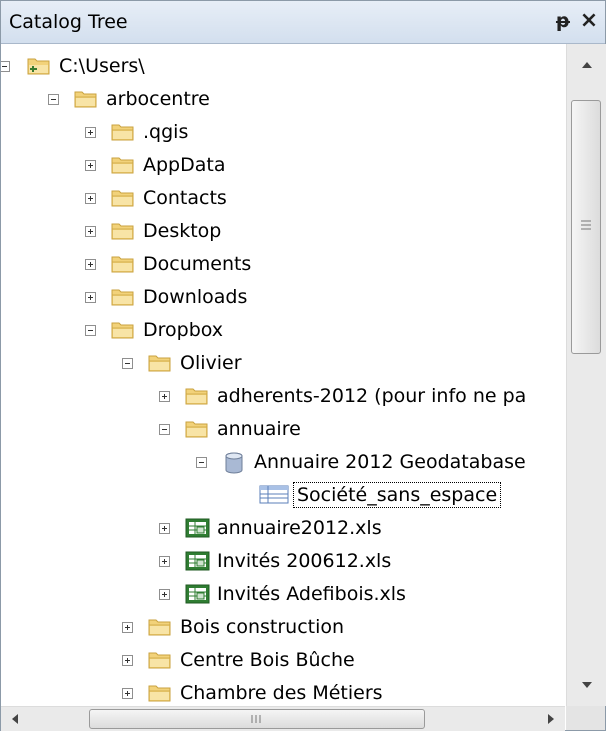 This screenshot has height=735, width=606. I want to click on tree-node: Annuaire 2012 Geodatabase, so click(283, 462).